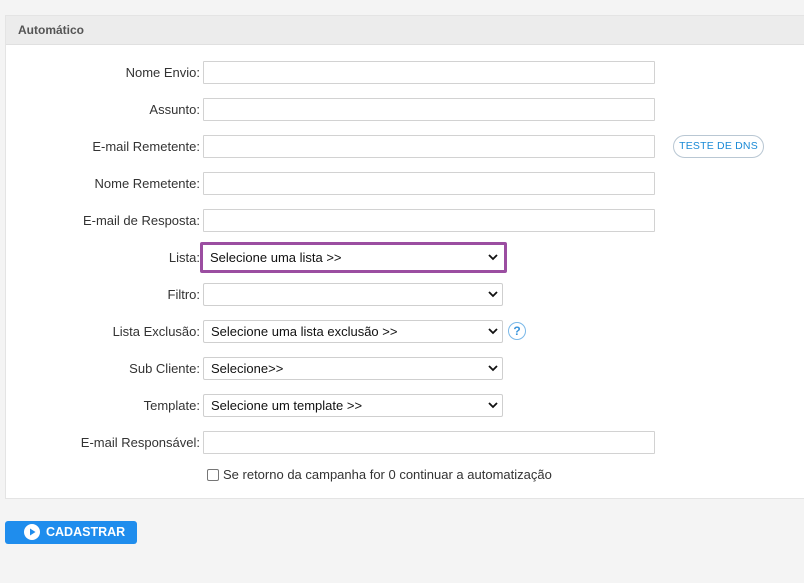  Describe the element at coordinates (429, 146) in the screenshot. I see `email-remetente-input` at that location.